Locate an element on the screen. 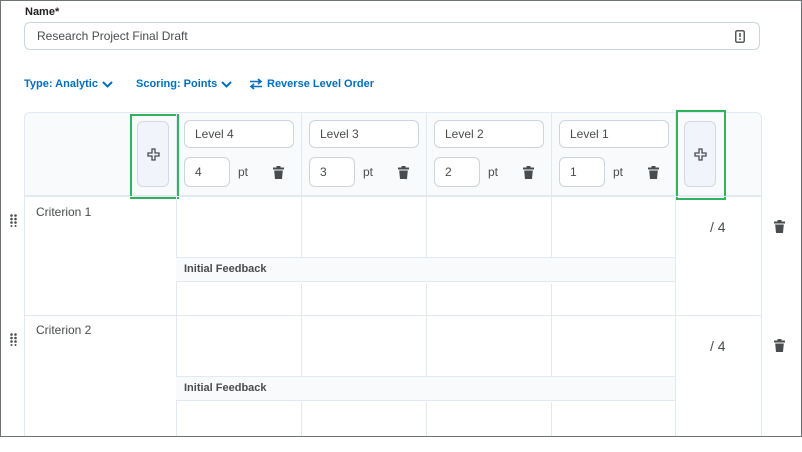 The height and width of the screenshot is (452, 802). level-points-input: 3 is located at coordinates (332, 172).